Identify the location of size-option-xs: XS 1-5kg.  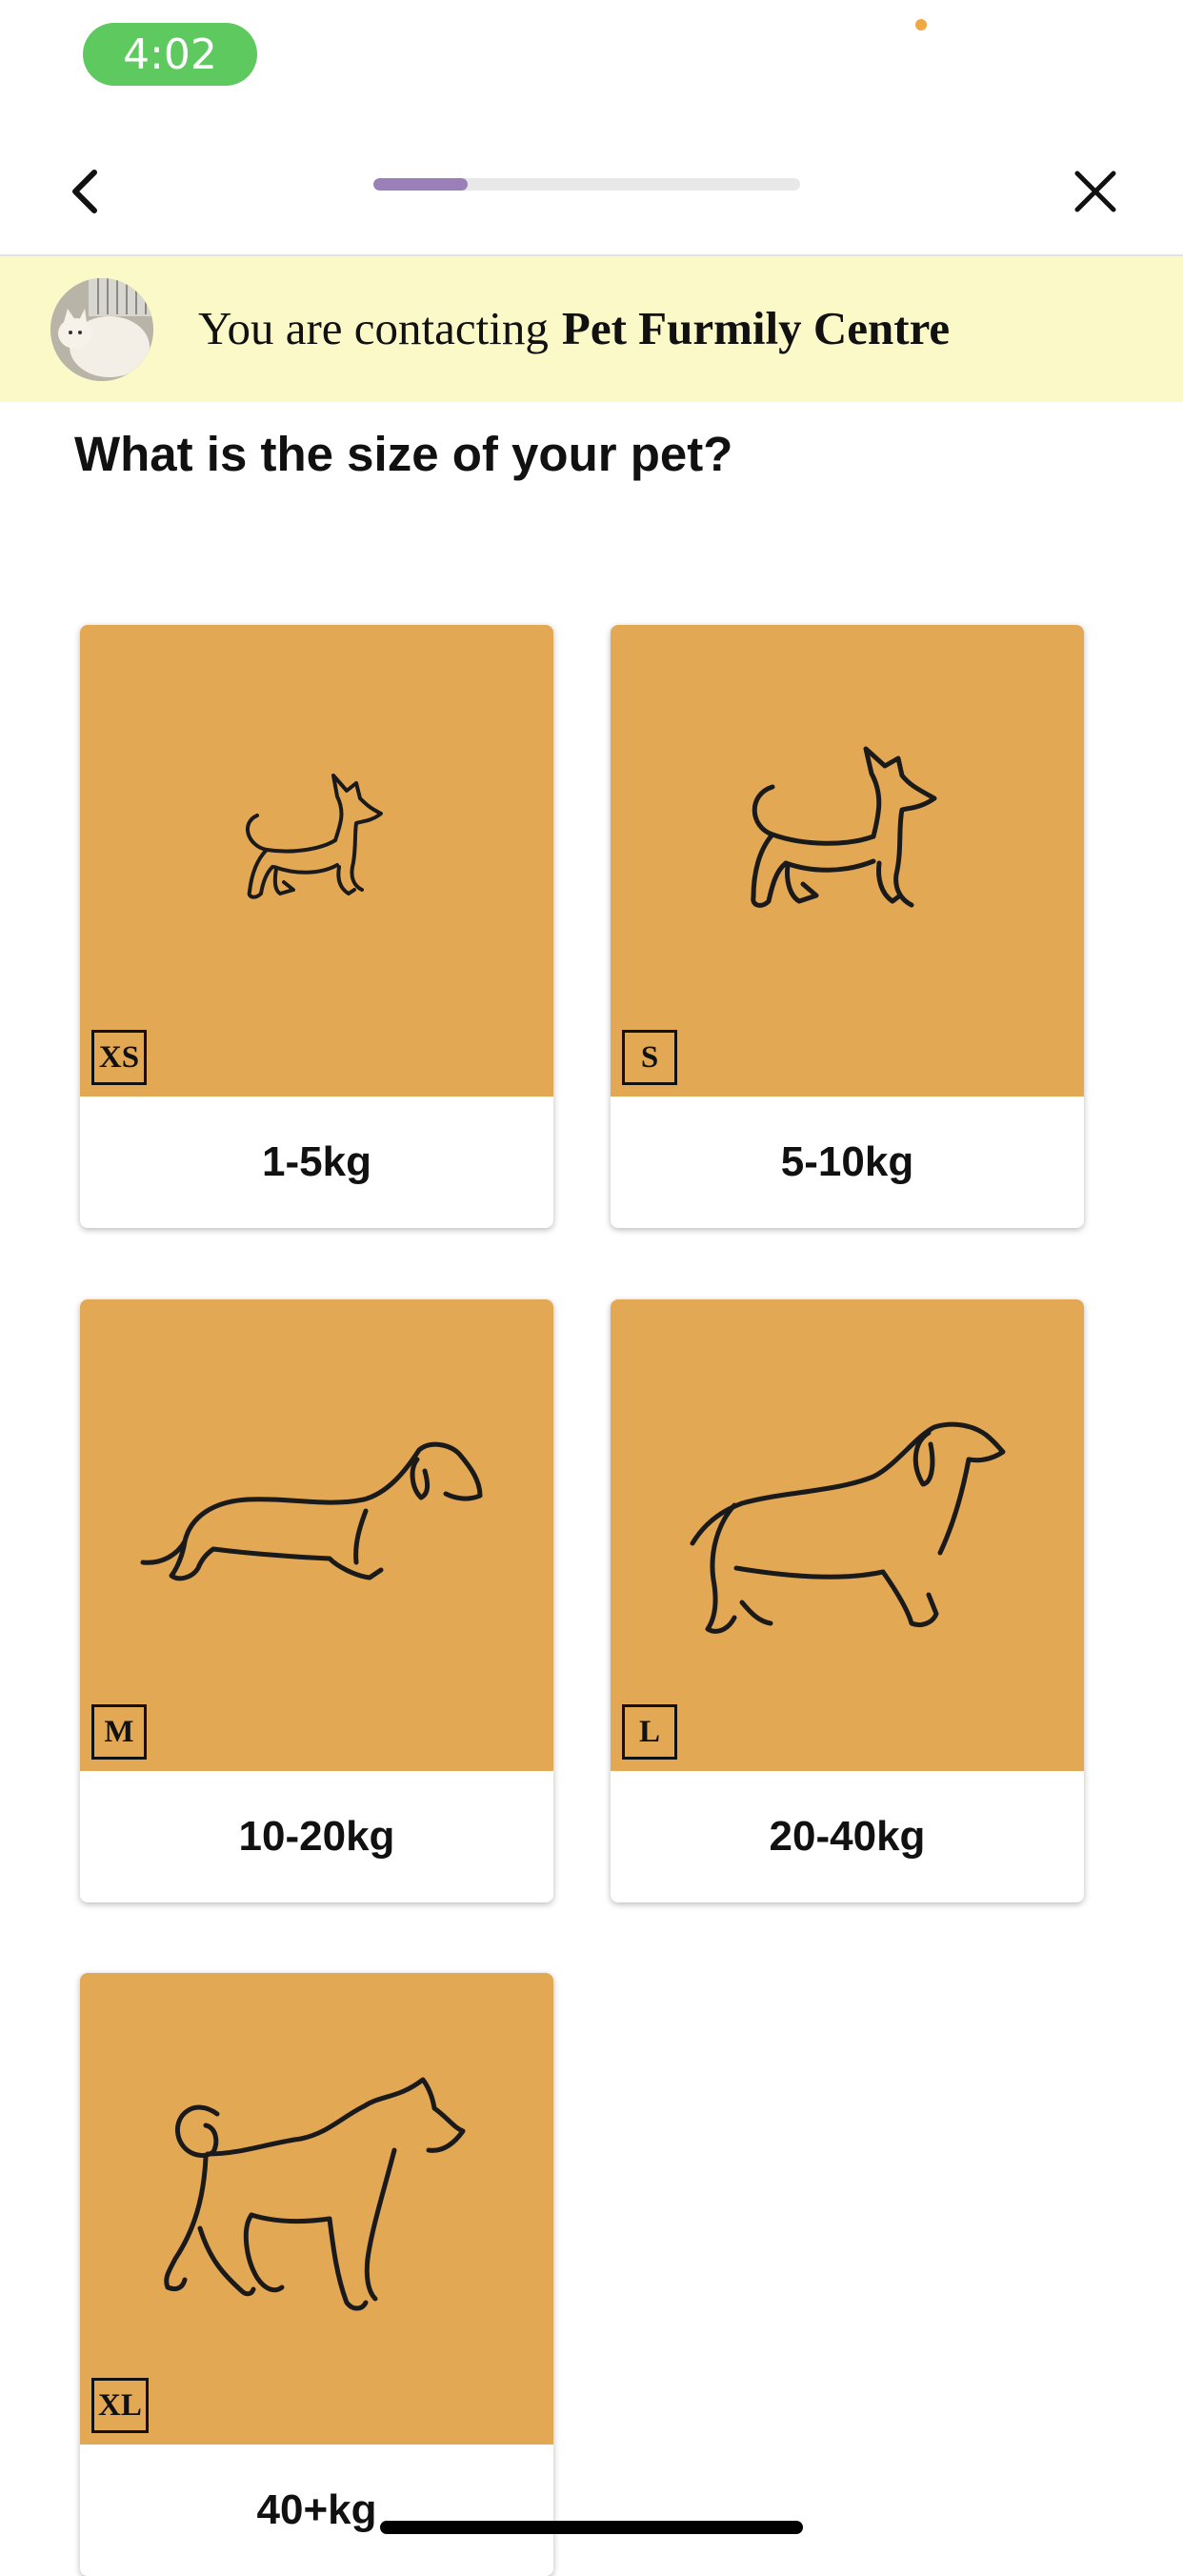
(317, 927).